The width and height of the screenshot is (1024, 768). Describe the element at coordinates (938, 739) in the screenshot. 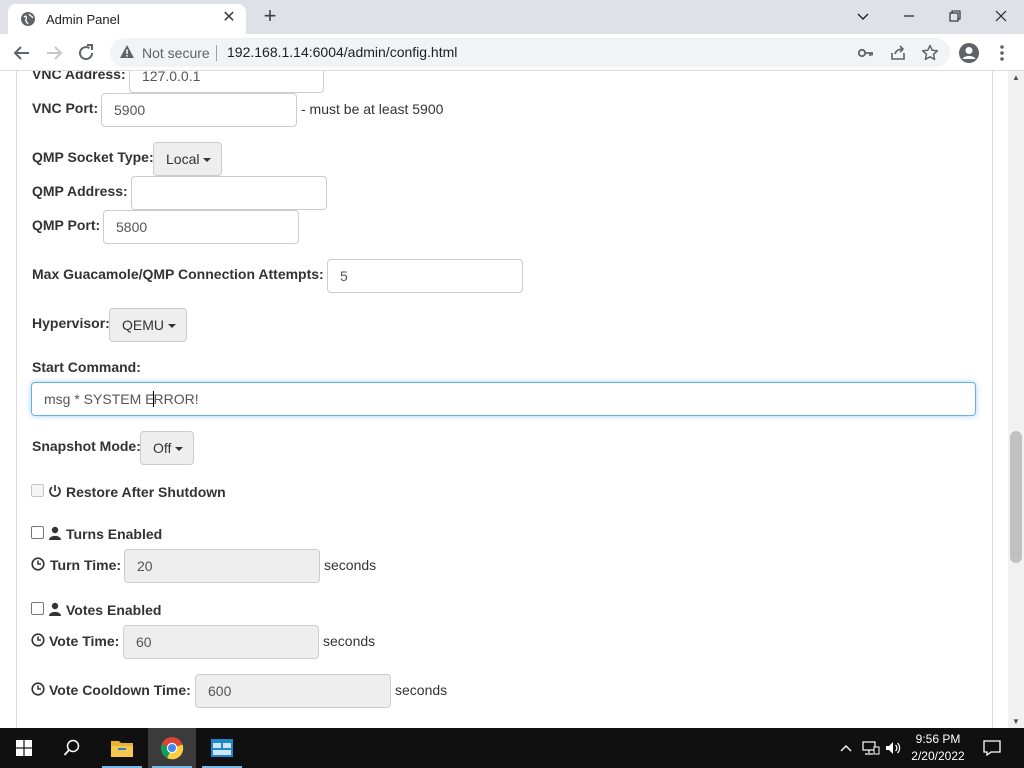

I see `clock-time: 9:56 PM` at that location.